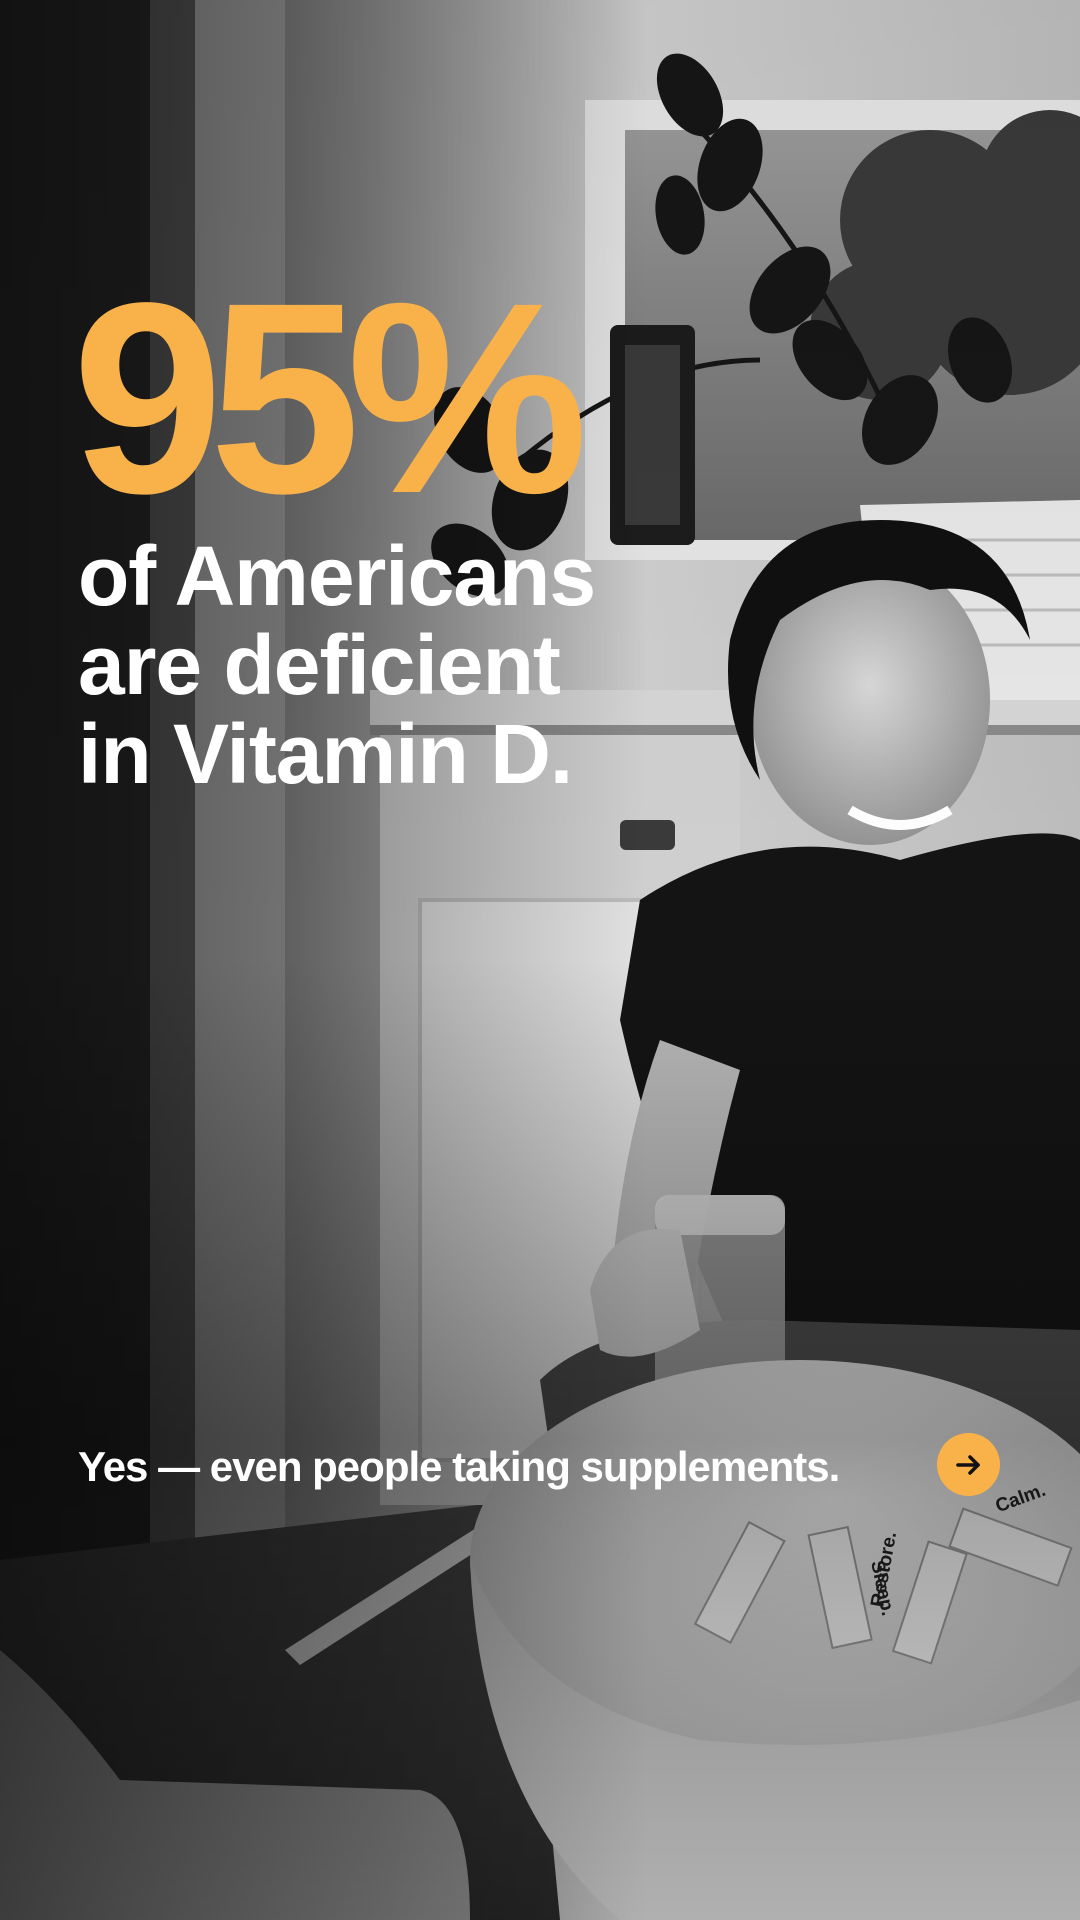 The height and width of the screenshot is (1920, 1080). What do you see at coordinates (319, 665) in the screenshot?
I see `headline-line-2: are deficient` at bounding box center [319, 665].